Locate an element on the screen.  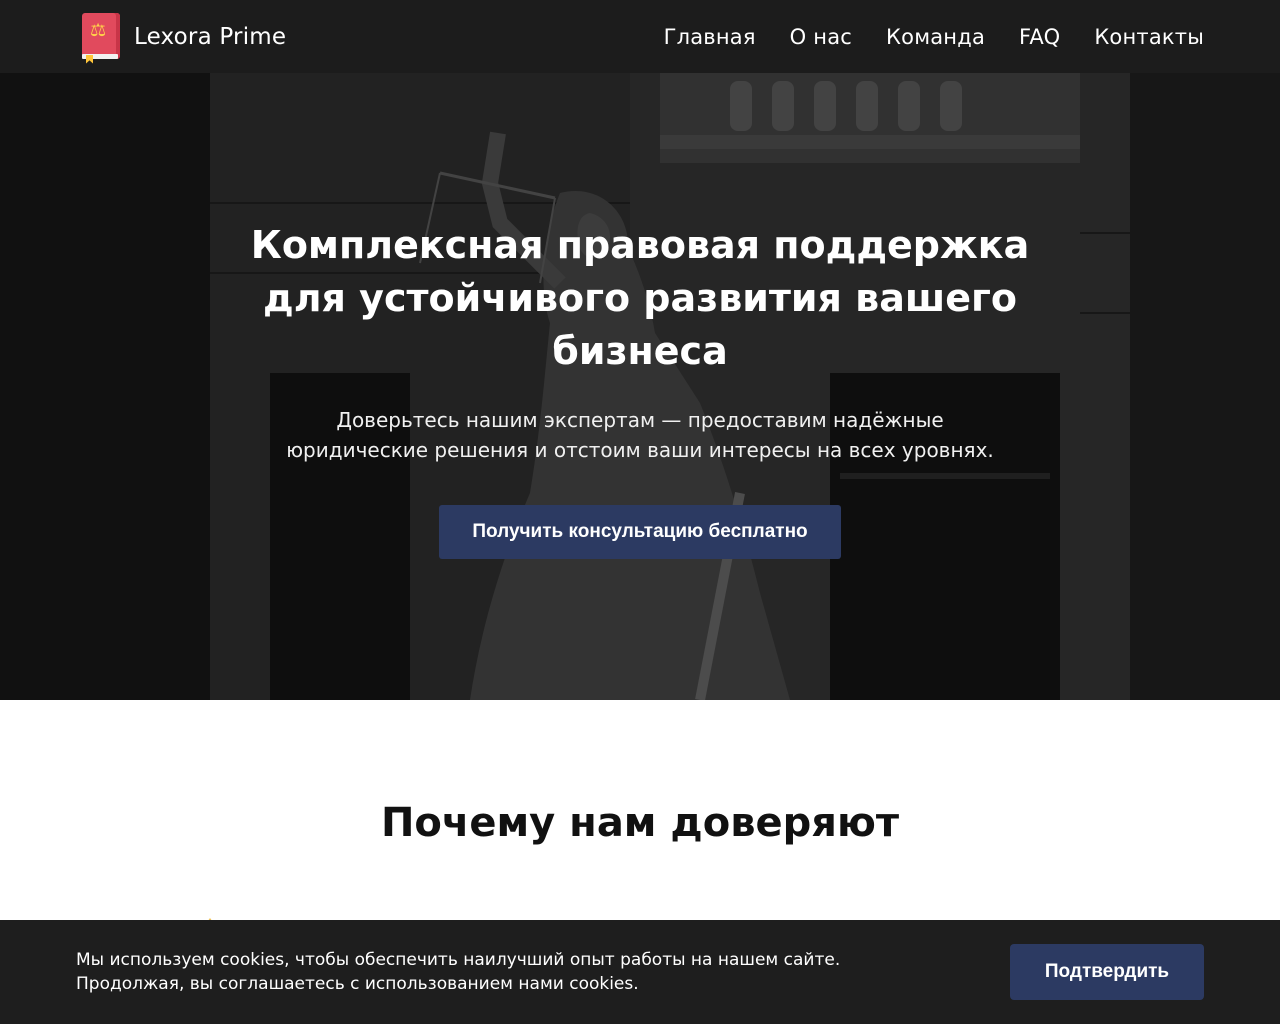
nav-item-home: Главная is located at coordinates (710, 37).